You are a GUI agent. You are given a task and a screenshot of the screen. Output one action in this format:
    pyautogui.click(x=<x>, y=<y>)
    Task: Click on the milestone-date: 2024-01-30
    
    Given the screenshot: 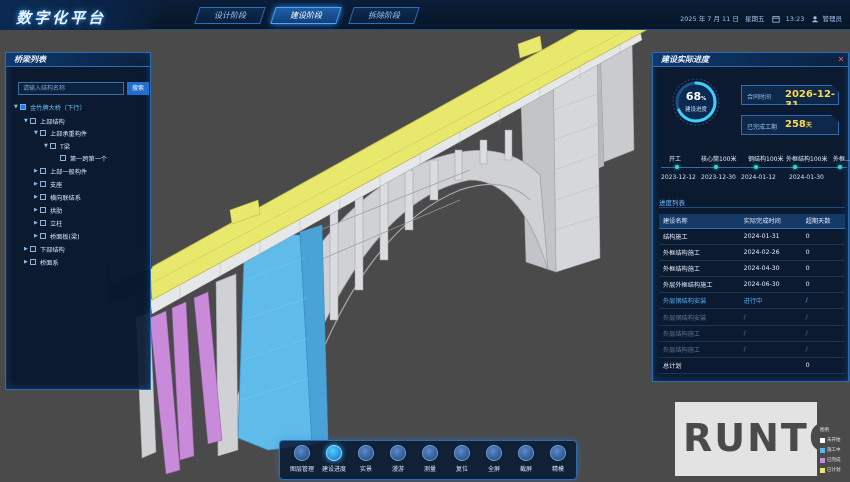 What is the action you would take?
    pyautogui.click(x=806, y=177)
    